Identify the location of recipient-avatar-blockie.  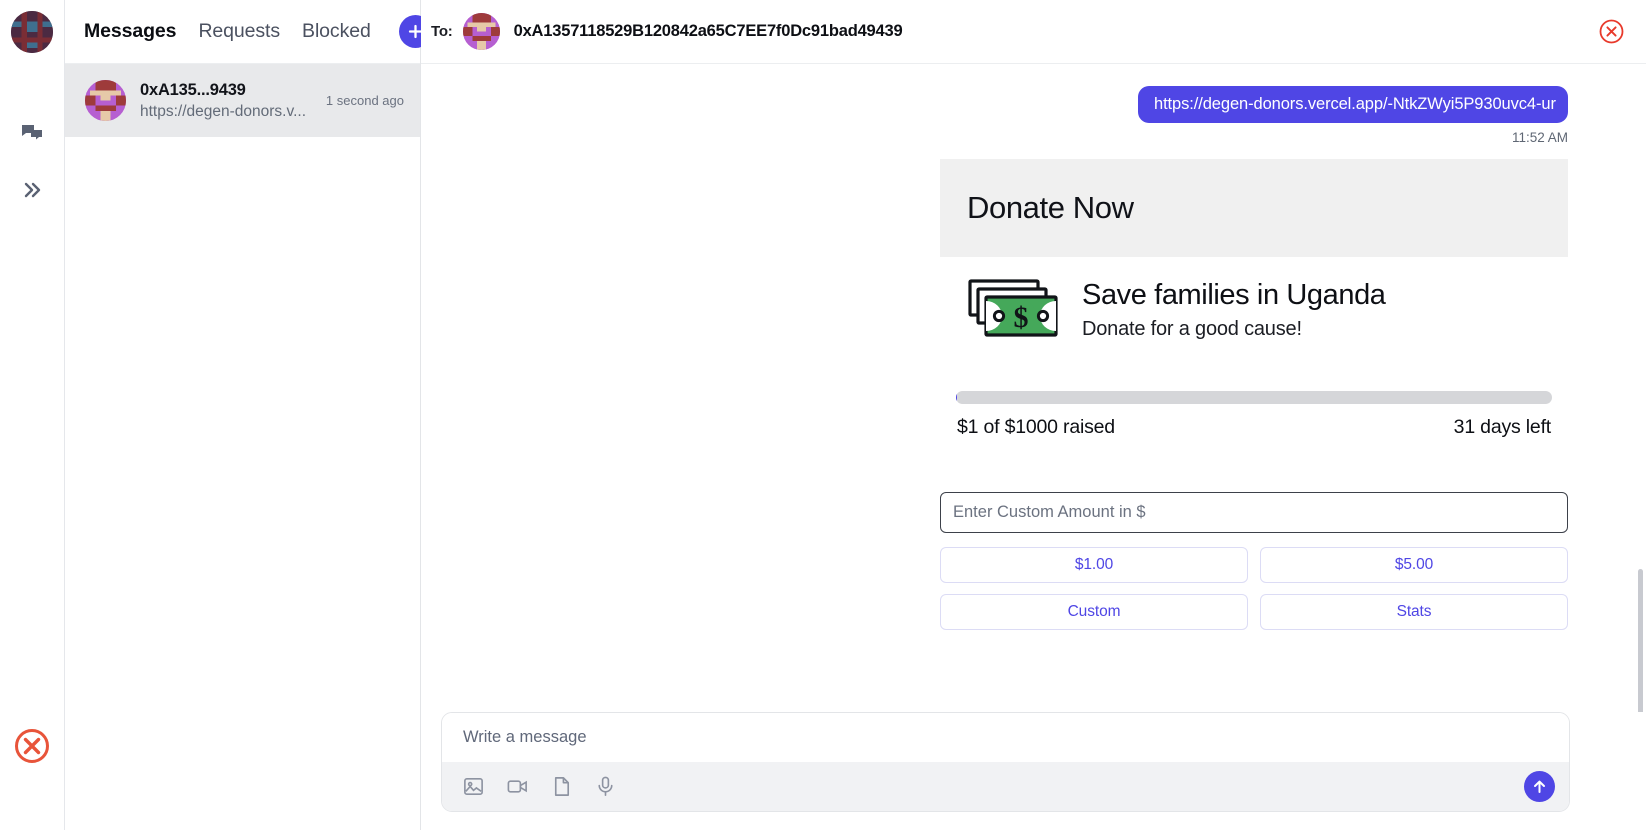
(481, 31).